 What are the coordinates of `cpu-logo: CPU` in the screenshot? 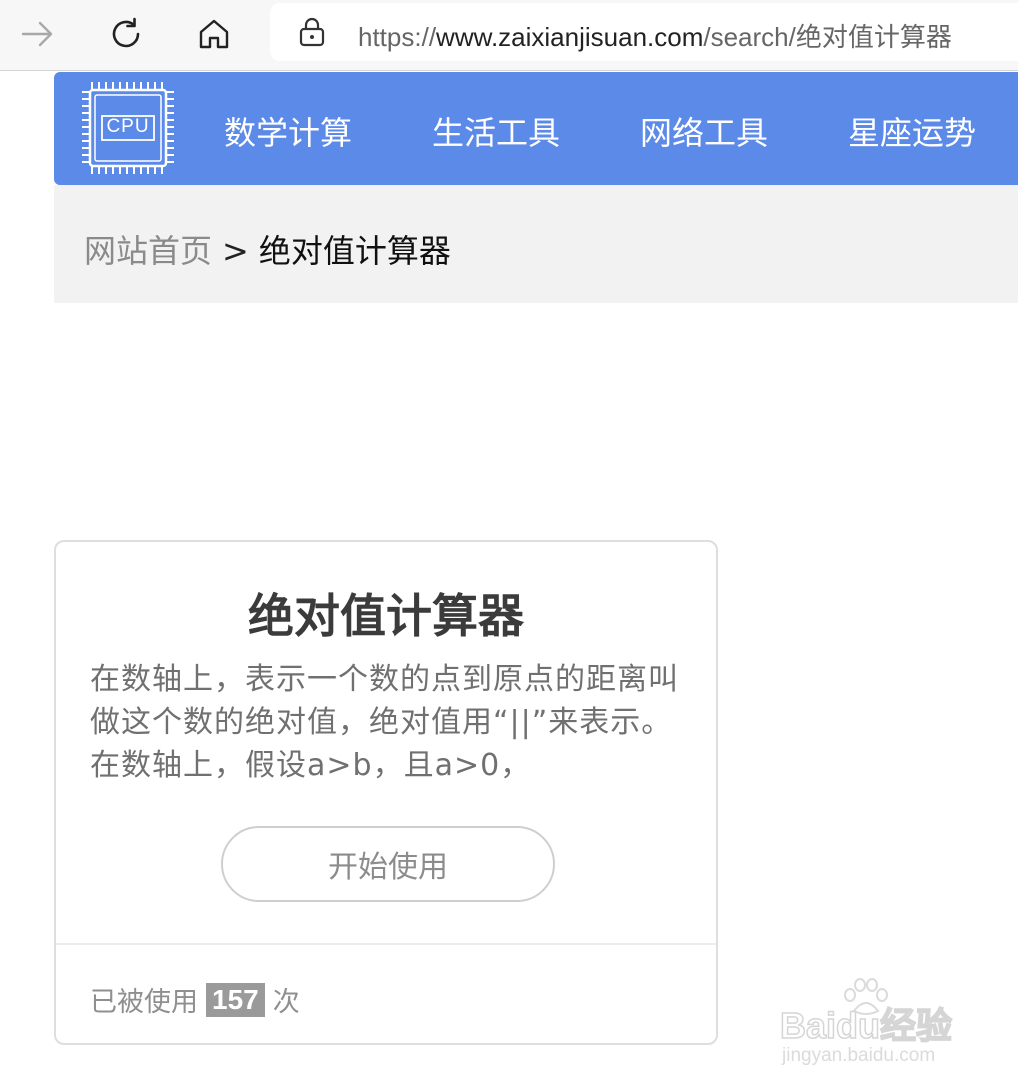 It's located at (128, 128).